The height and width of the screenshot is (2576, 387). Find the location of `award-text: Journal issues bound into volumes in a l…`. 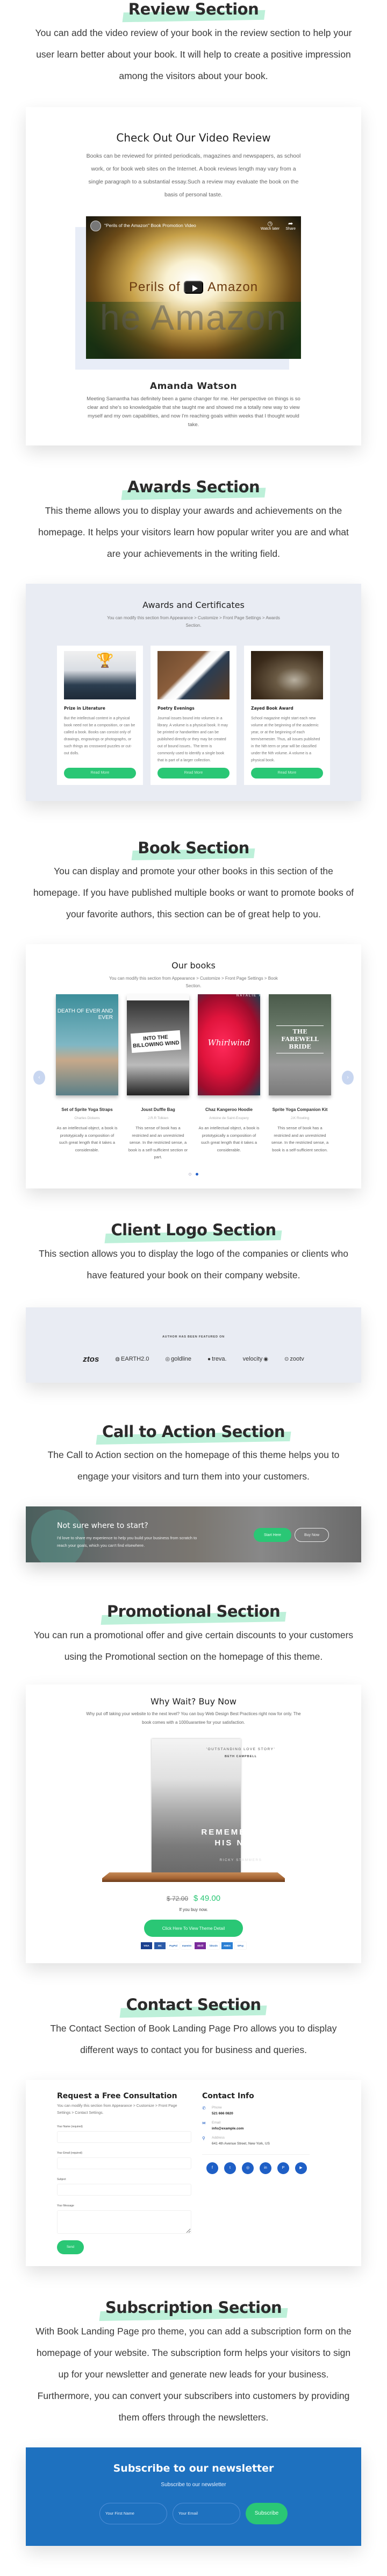

award-text: Journal issues bound into volumes in a l… is located at coordinates (192, 739).